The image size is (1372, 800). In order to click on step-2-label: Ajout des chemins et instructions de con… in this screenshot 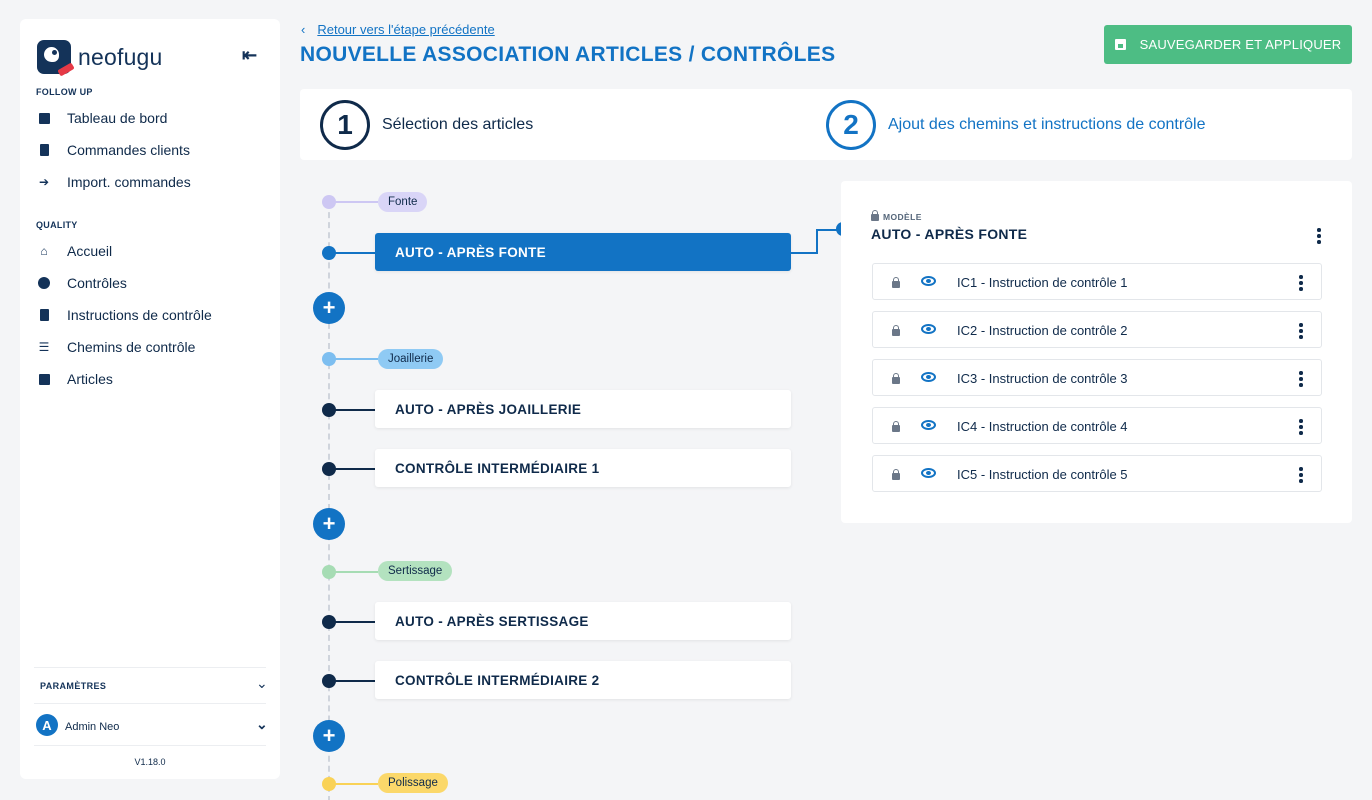, I will do `click(1047, 125)`.